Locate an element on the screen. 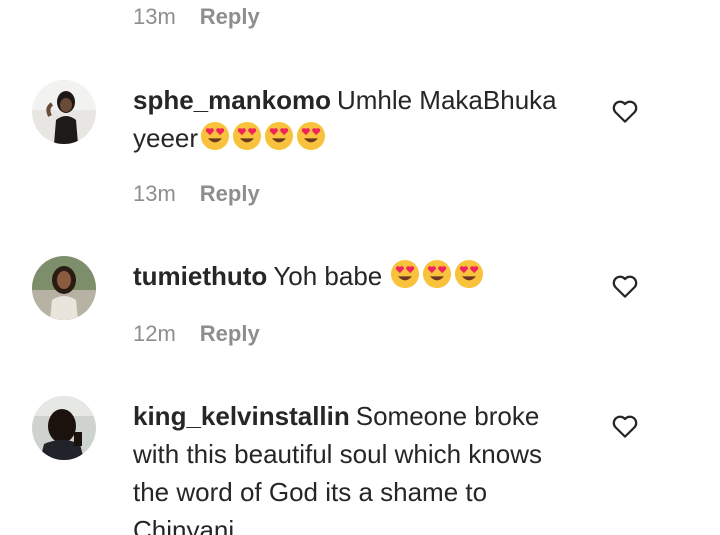 The width and height of the screenshot is (720, 535). comment-body: Yoh babe is located at coordinates (328, 276).